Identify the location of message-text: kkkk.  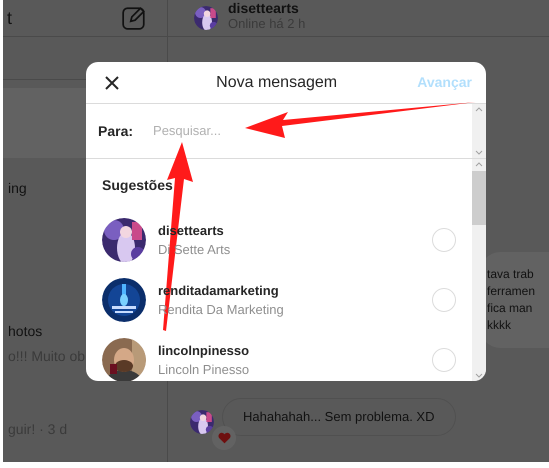
(499, 325).